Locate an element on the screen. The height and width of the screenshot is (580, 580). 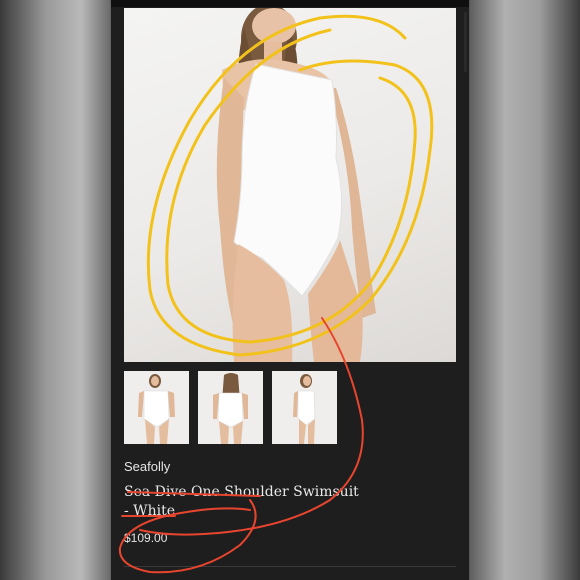
divider is located at coordinates (290, 566).